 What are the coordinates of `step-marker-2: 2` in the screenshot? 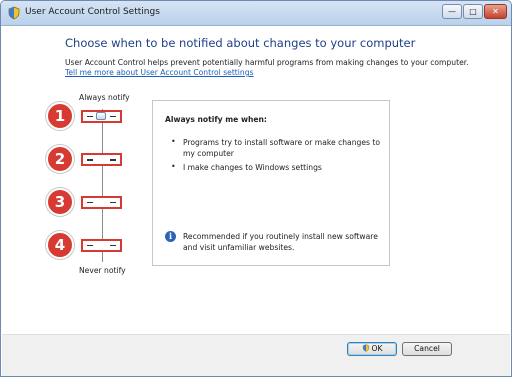 It's located at (60, 159).